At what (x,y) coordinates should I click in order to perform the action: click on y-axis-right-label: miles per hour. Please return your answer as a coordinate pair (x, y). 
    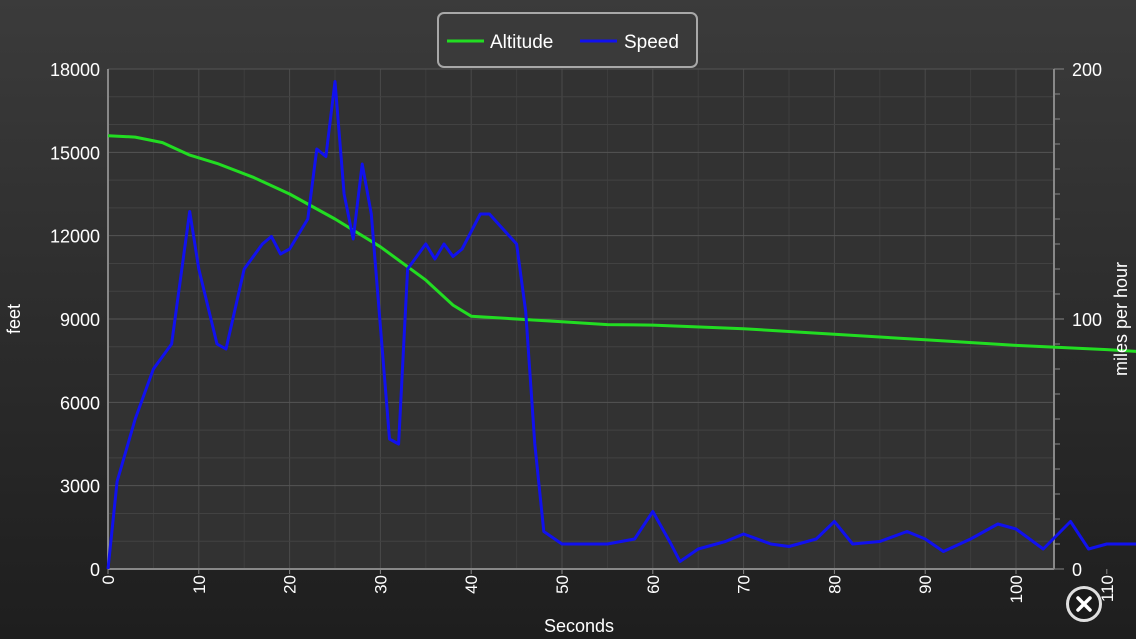
    Looking at the image, I should click on (1121, 319).